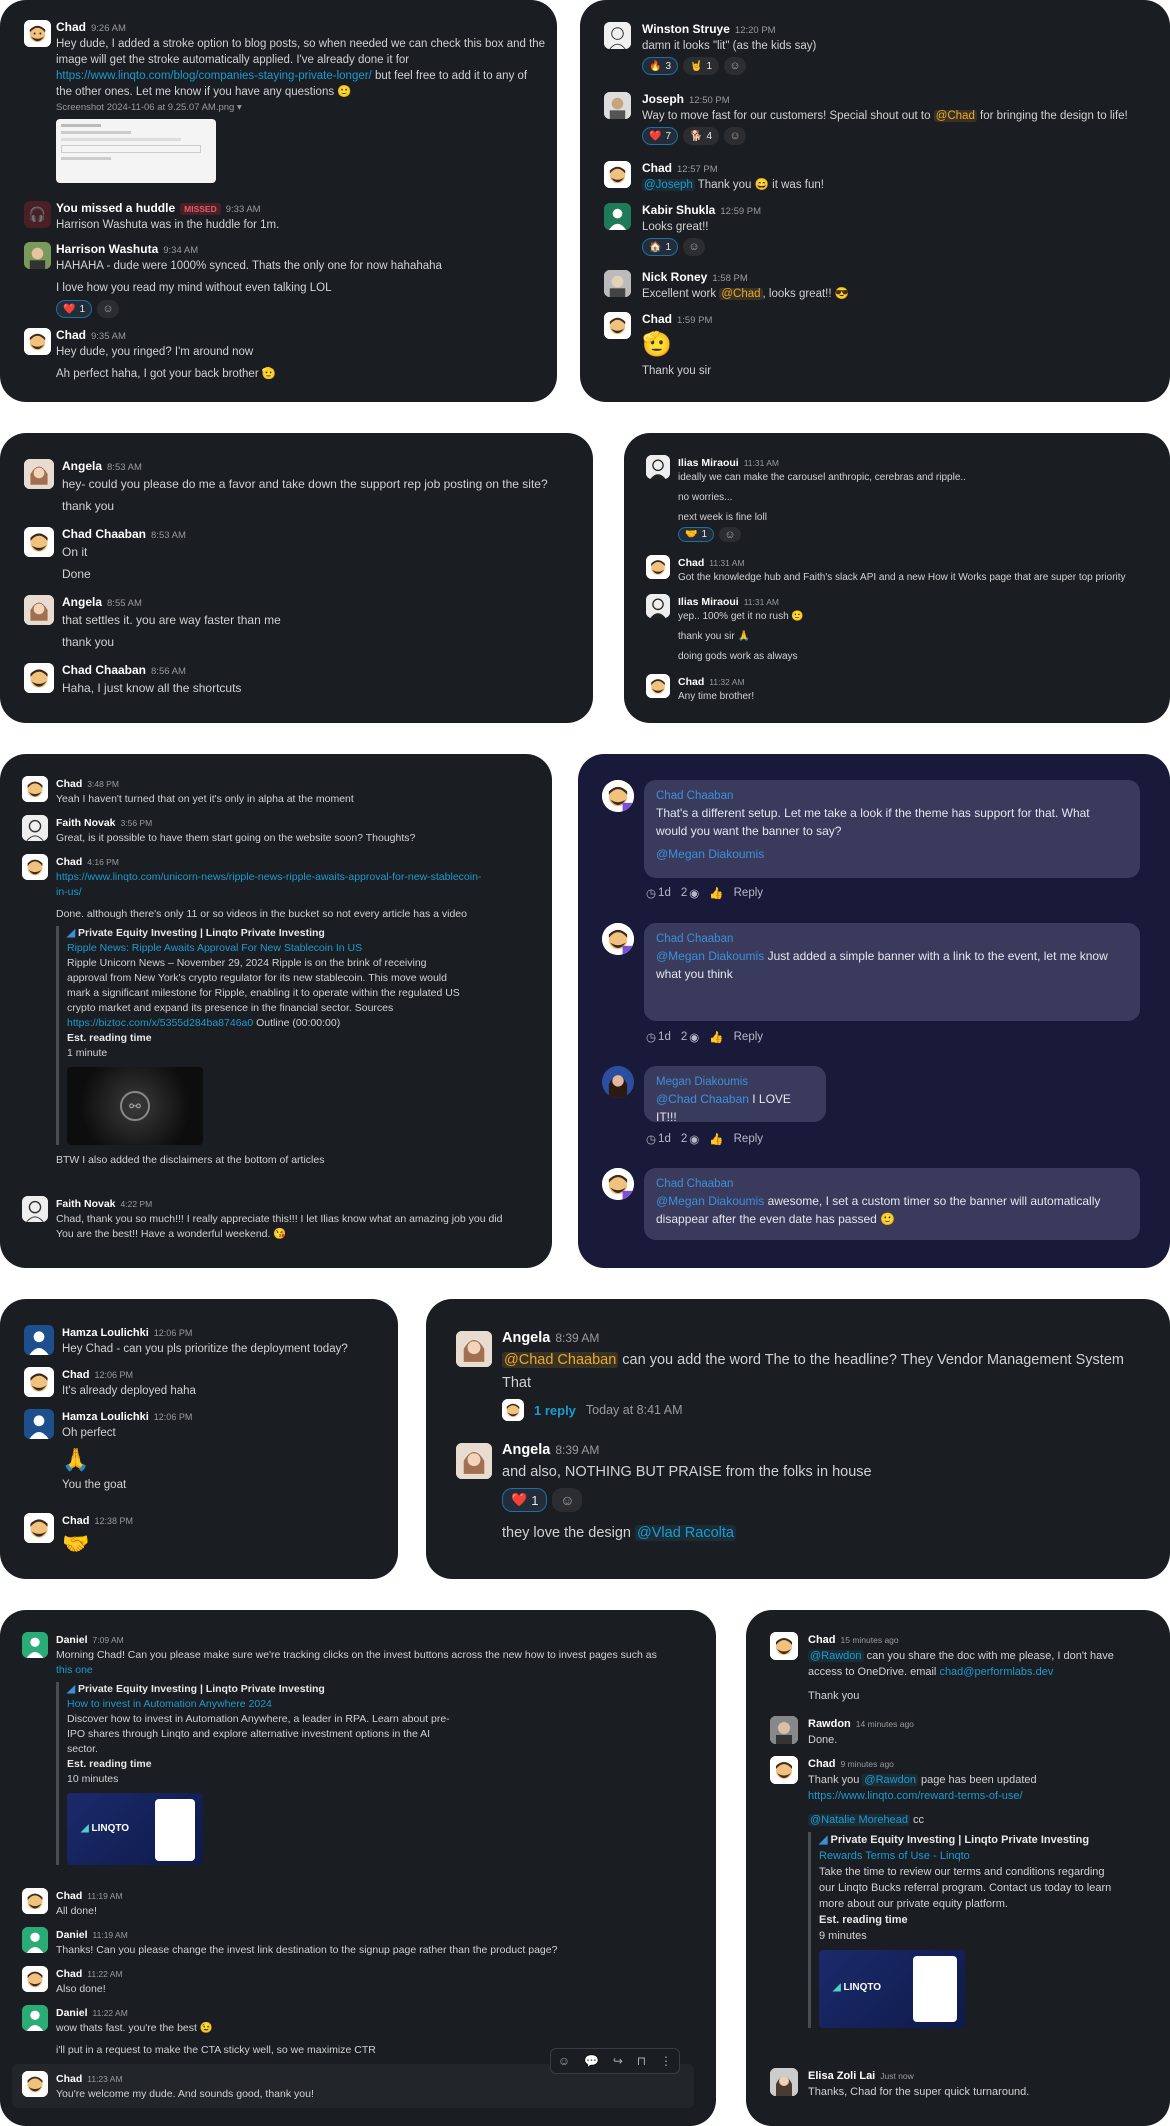 The width and height of the screenshot is (1170, 2126). Describe the element at coordinates (103, 784) in the screenshot. I see `timestamp: 3:48 PM` at that location.